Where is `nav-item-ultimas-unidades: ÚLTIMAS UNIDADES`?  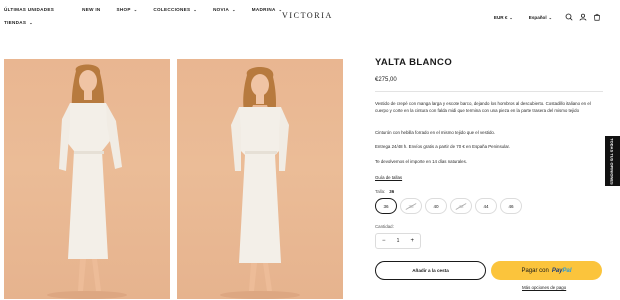 nav-item-ultimas-unidades: ÚLTIMAS UNIDADES is located at coordinates (29, 9).